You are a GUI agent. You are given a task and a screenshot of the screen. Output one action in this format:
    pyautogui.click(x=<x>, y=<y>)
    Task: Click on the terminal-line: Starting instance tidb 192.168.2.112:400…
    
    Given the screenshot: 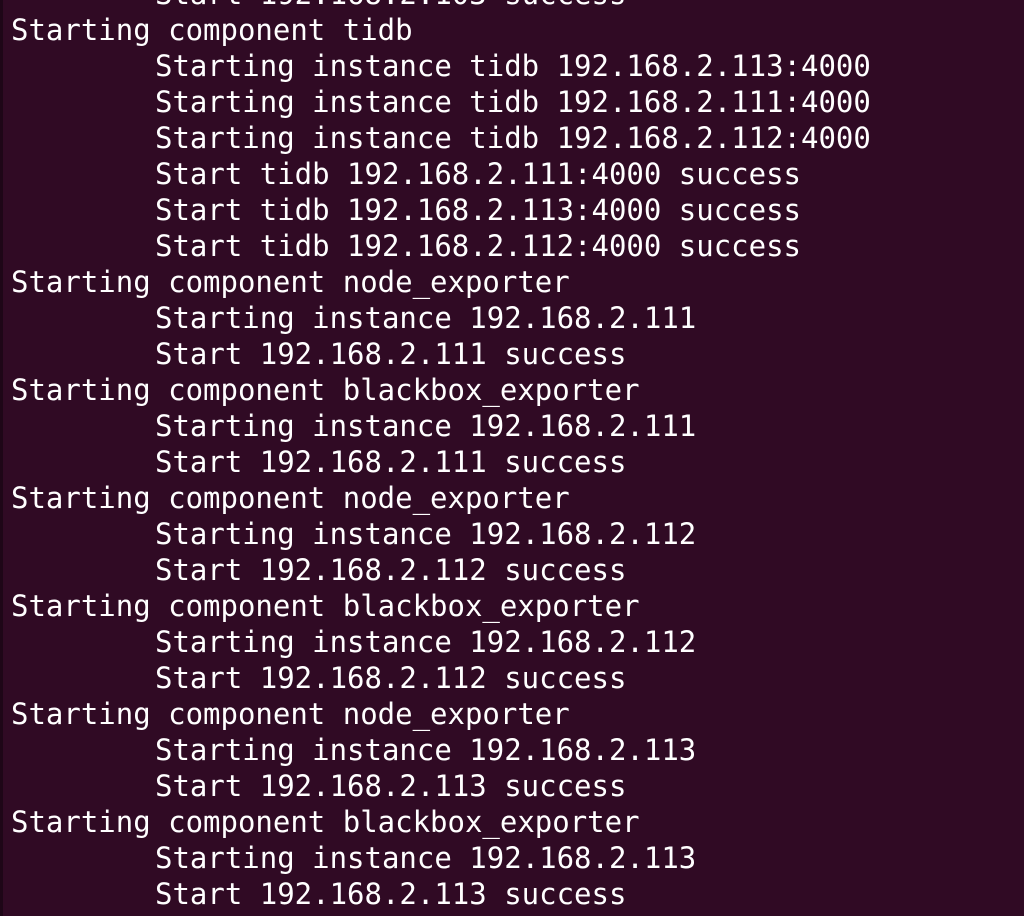 What is the action you would take?
    pyautogui.click(x=513, y=138)
    